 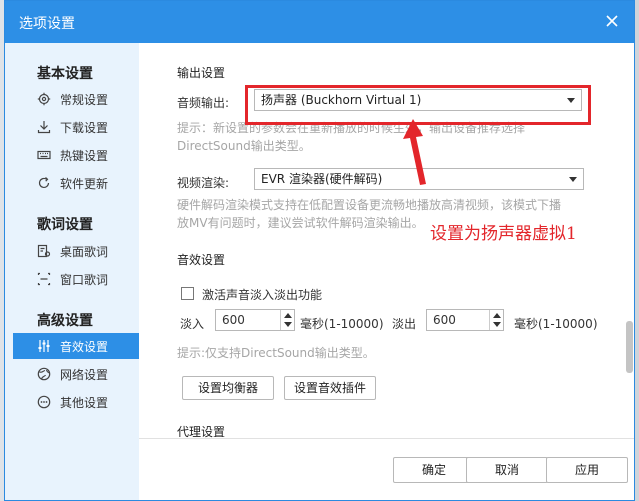 I want to click on download-icon, so click(x=44, y=127).